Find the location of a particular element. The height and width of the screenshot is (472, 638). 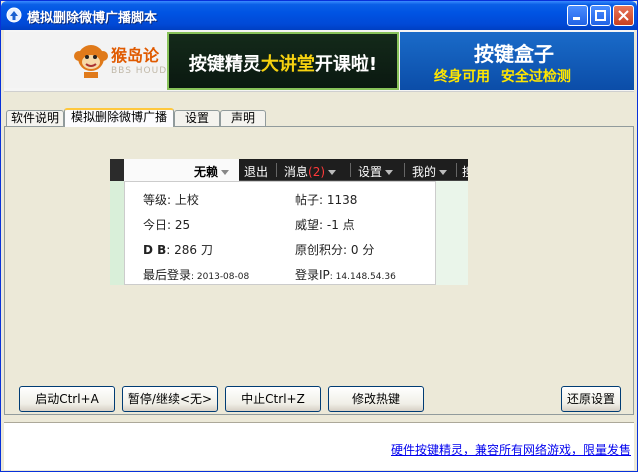

tab-delete-weibo: 模拟删除微博广播 is located at coordinates (119, 117).